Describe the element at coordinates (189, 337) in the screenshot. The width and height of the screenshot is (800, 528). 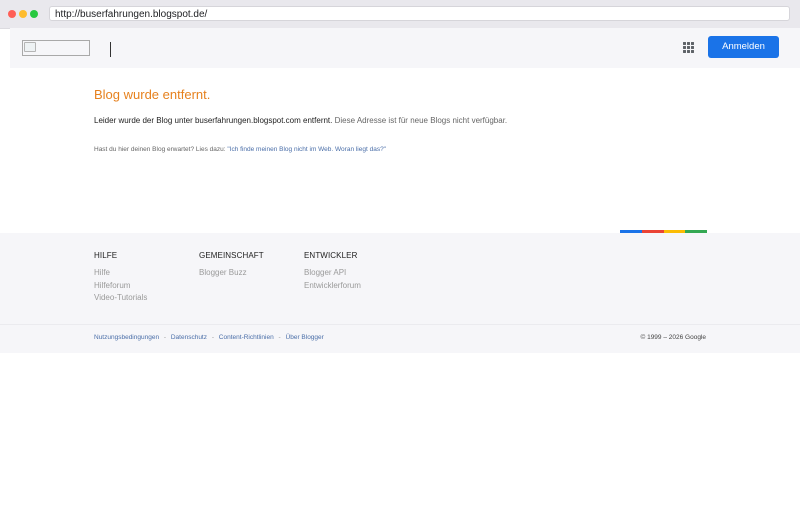
I see `legal-link-privacy: Datenschutz` at that location.